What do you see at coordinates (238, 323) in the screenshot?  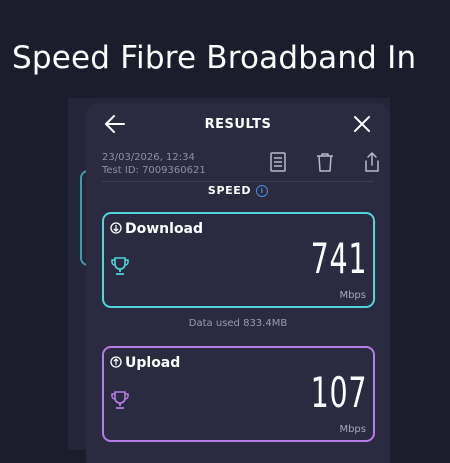 I see `data-used: Data used 833.4MB` at bounding box center [238, 323].